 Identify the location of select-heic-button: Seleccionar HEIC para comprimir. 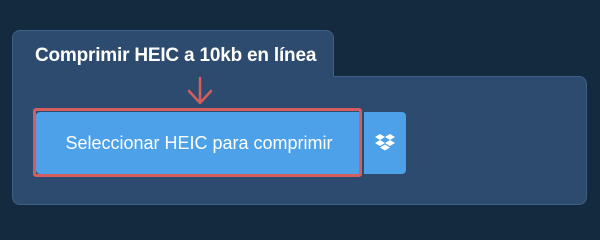
(199, 143).